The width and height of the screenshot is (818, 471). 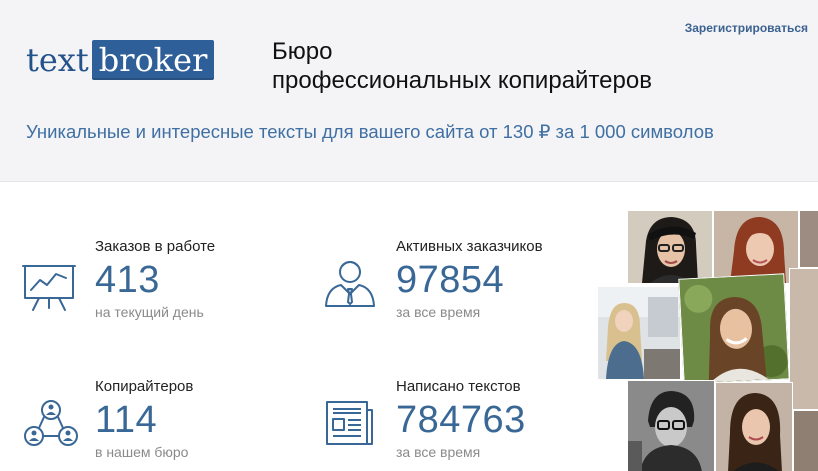 I want to click on page-title: Бюро профессиональных копирайтеров, so click(x=462, y=66).